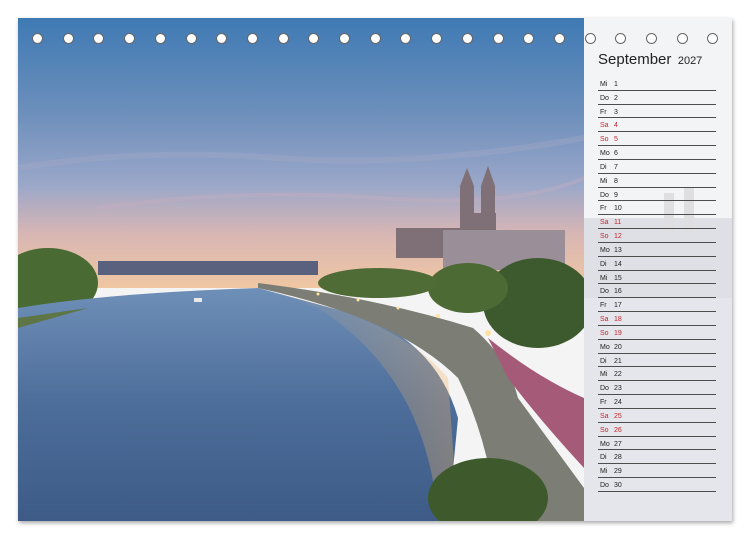  What do you see at coordinates (657, 208) in the screenshot?
I see `day-row: Fr 10` at bounding box center [657, 208].